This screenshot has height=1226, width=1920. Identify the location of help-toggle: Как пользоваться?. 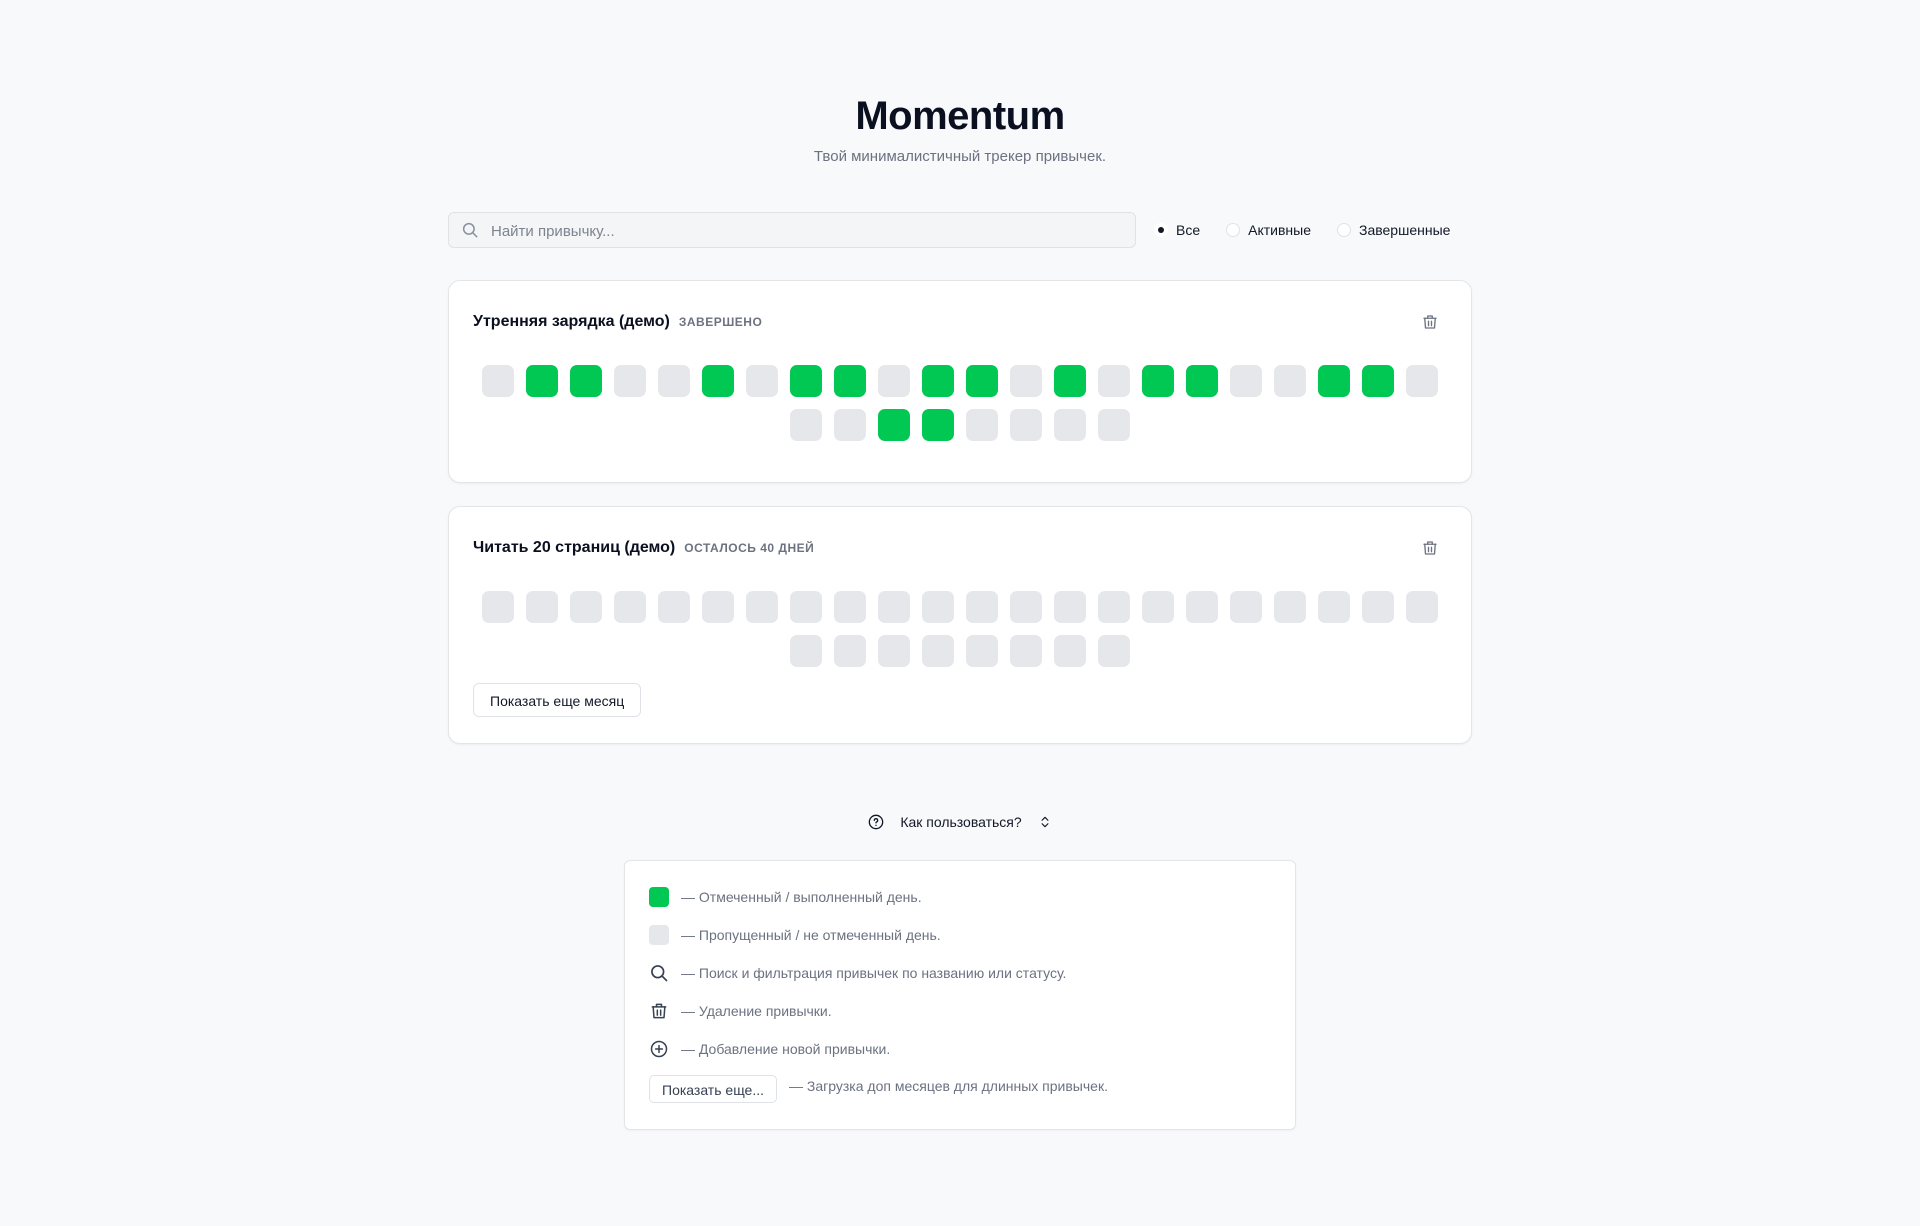
(960, 822).